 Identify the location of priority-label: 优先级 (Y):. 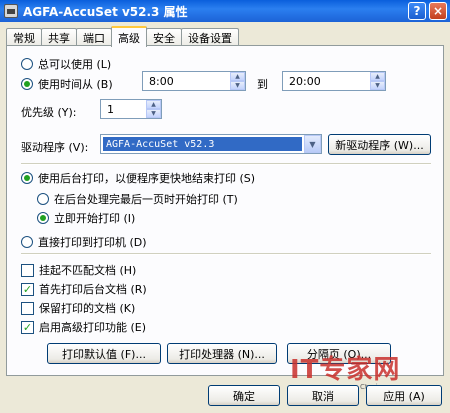
(49, 112).